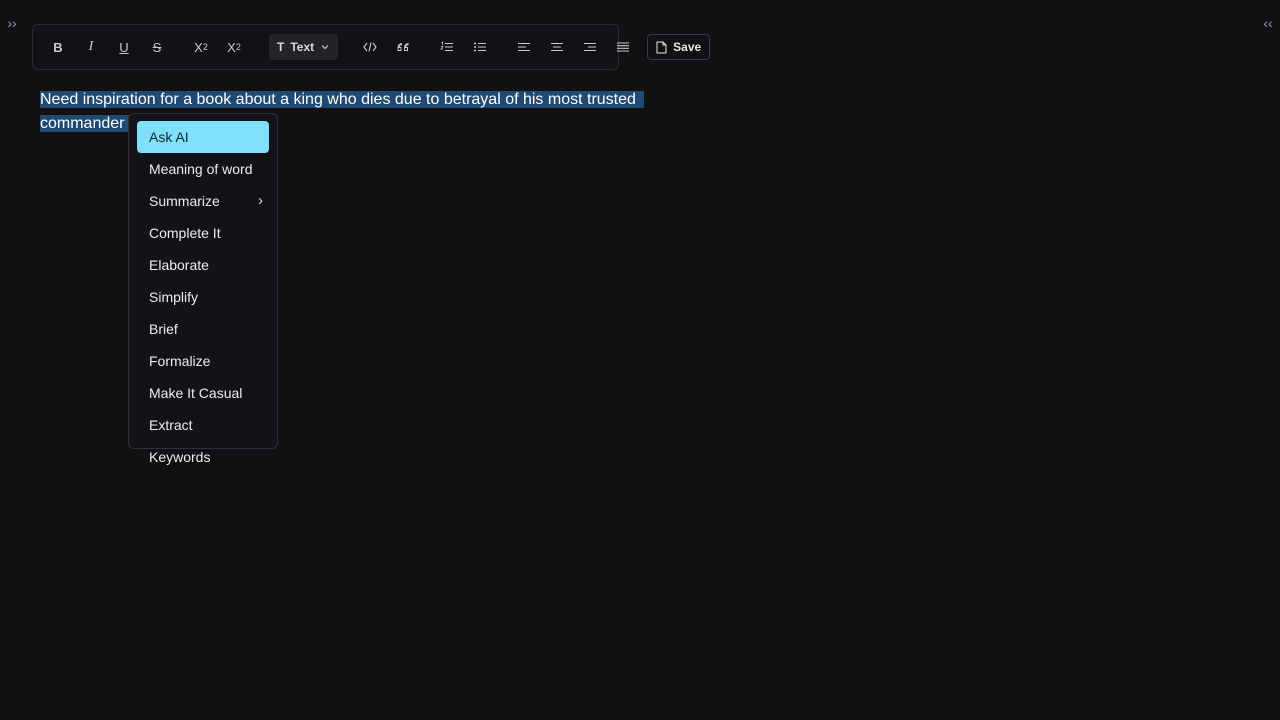  I want to click on strikethrough-button: S, so click(157, 47).